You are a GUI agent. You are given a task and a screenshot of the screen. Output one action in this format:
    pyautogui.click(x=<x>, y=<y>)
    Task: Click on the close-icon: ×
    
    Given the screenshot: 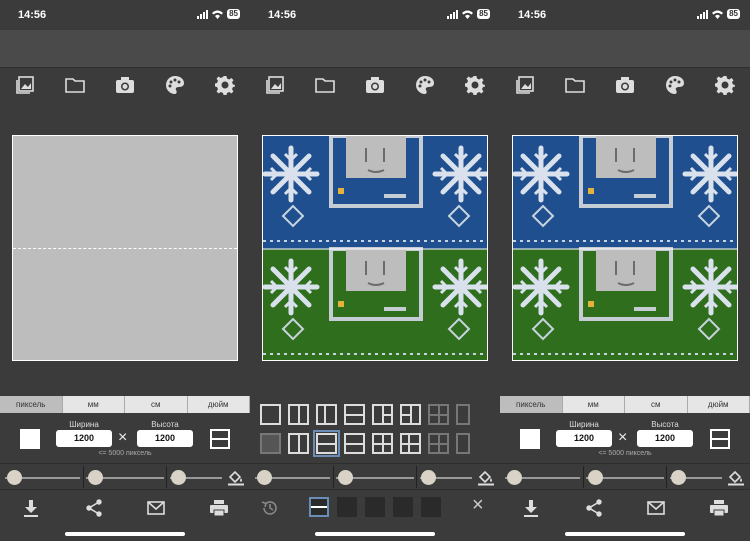 What is the action you would take?
    pyautogui.click(x=478, y=505)
    